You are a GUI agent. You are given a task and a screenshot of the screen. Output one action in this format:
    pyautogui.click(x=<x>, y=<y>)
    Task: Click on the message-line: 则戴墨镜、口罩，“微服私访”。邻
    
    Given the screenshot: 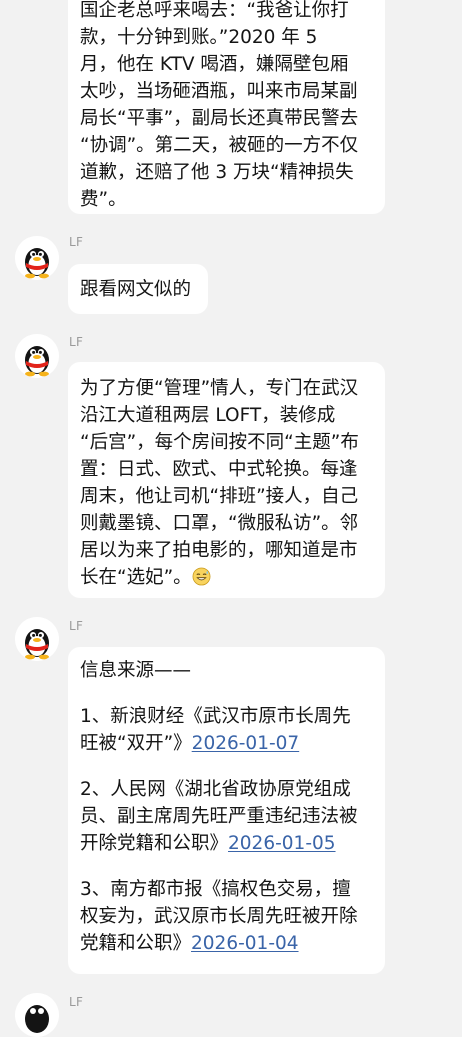 What is the action you would take?
    pyautogui.click(x=219, y=523)
    